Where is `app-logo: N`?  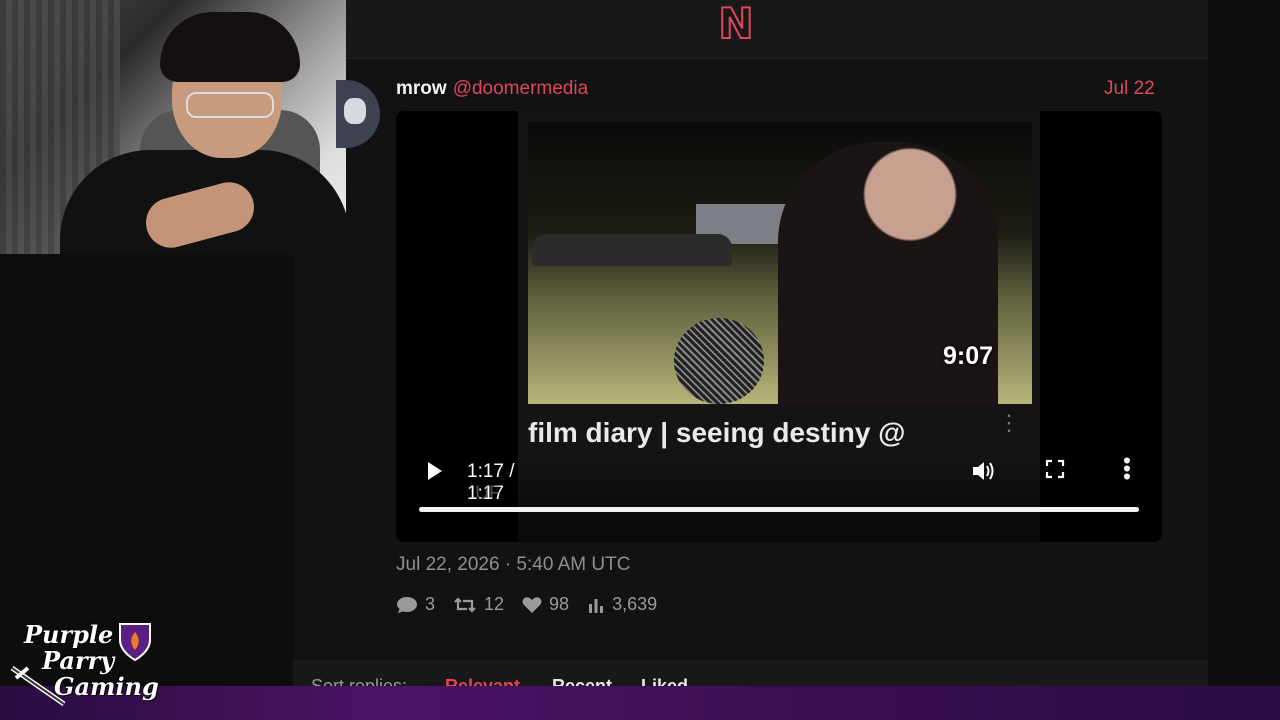 app-logo: N is located at coordinates (736, 24).